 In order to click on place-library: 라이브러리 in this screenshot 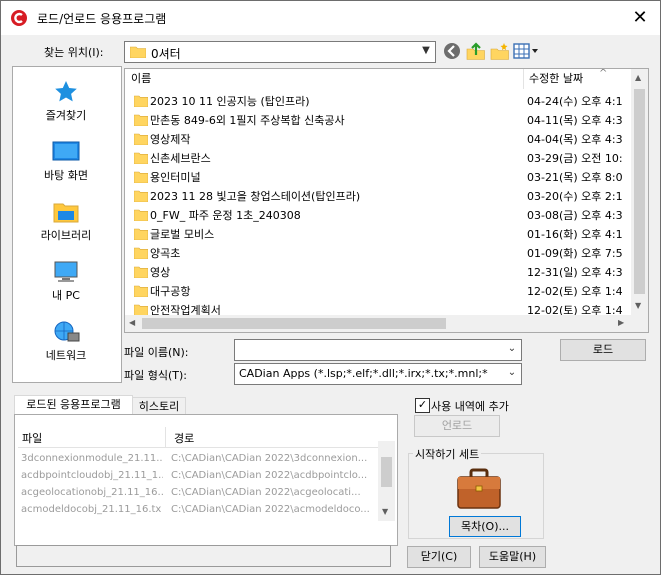, I will do `click(66, 221)`.